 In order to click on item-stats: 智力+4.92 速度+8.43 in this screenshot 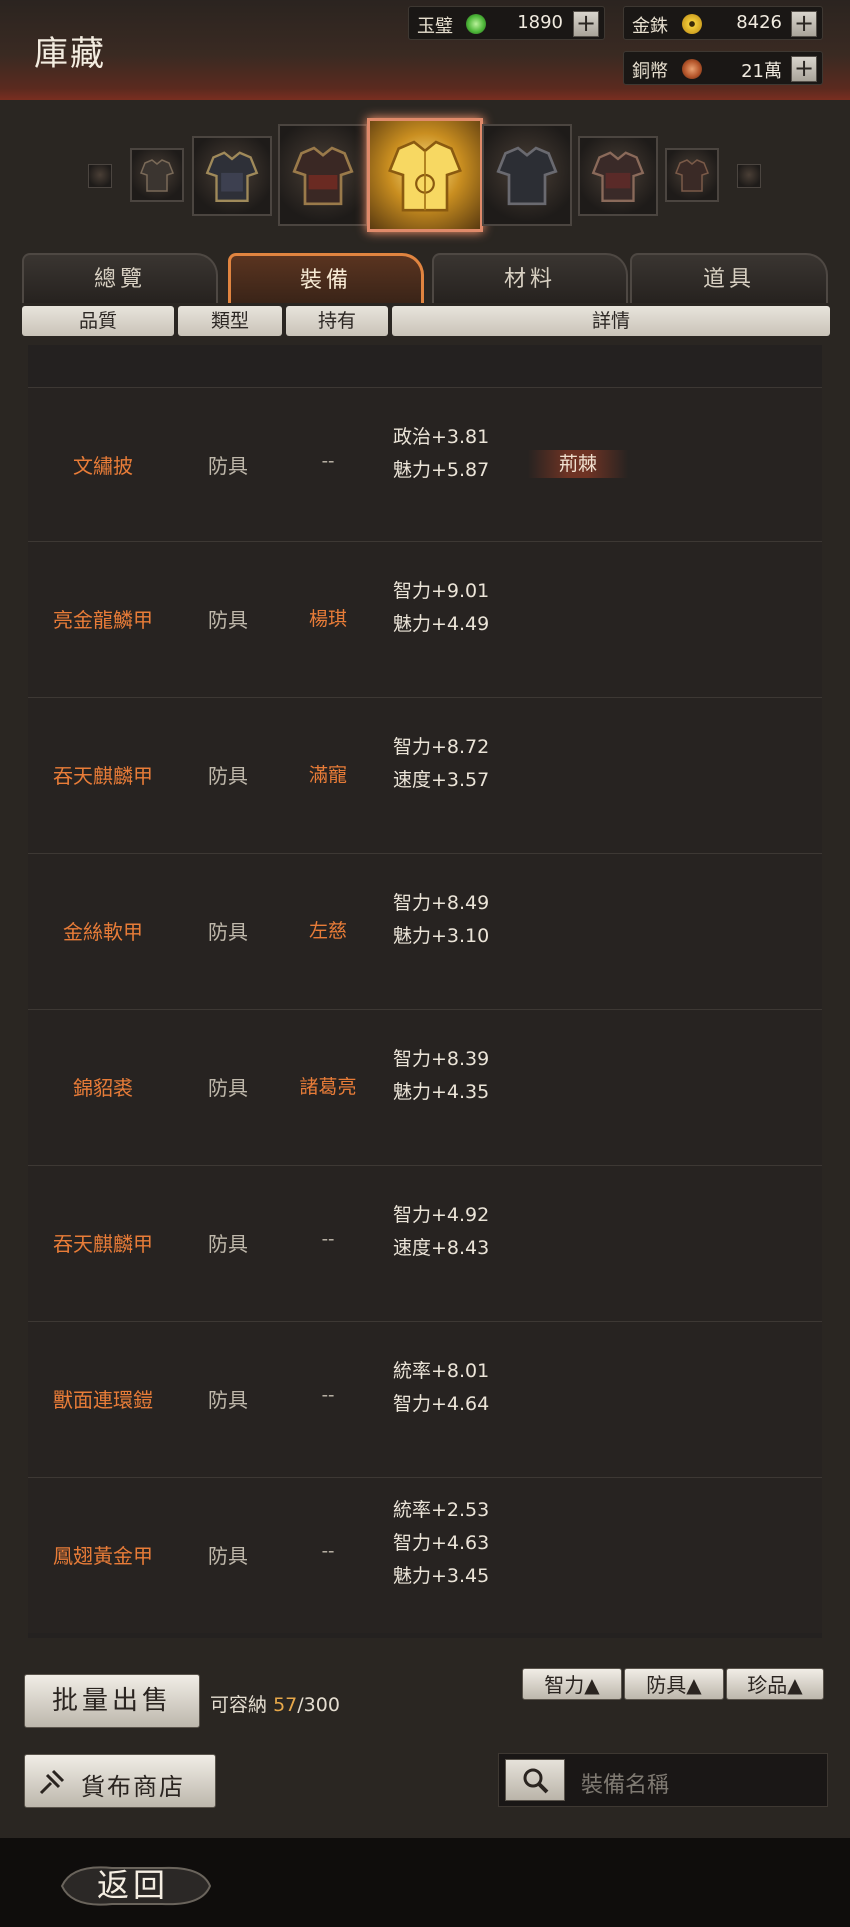, I will do `click(441, 1232)`.